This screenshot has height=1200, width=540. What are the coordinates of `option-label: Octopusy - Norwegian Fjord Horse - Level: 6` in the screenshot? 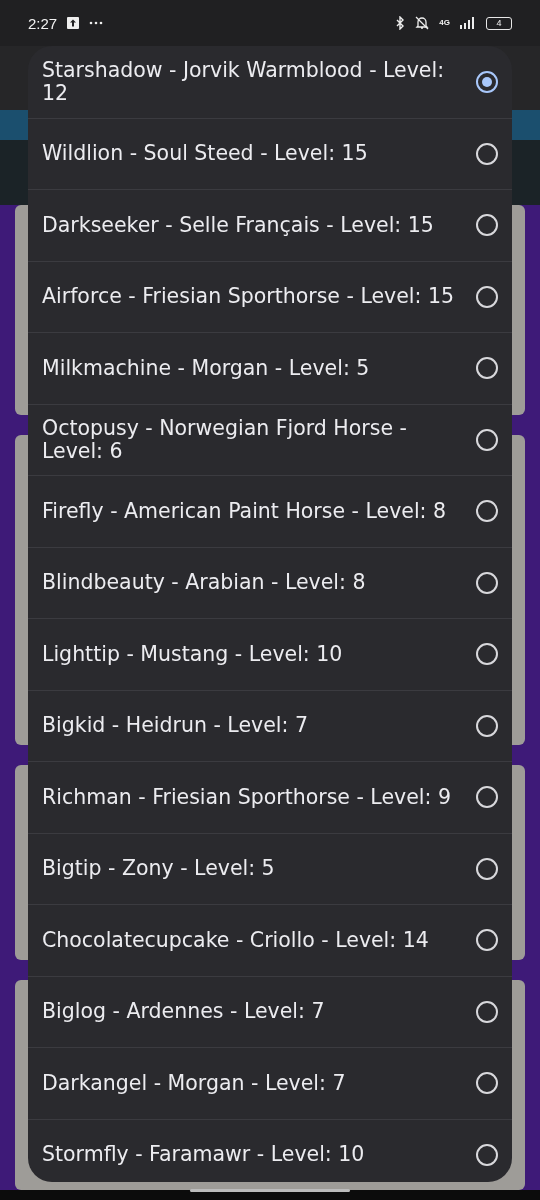 It's located at (225, 440).